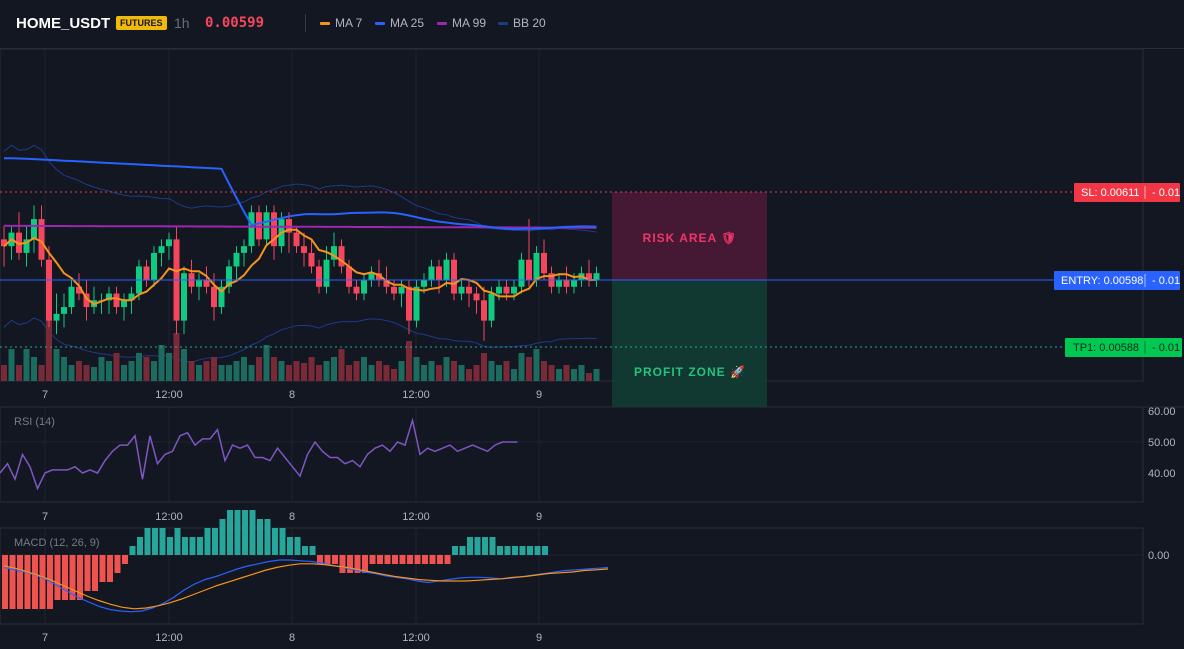 Image resolution: width=1184 pixels, height=649 pixels. I want to click on bb-upper-band, so click(300, 188).